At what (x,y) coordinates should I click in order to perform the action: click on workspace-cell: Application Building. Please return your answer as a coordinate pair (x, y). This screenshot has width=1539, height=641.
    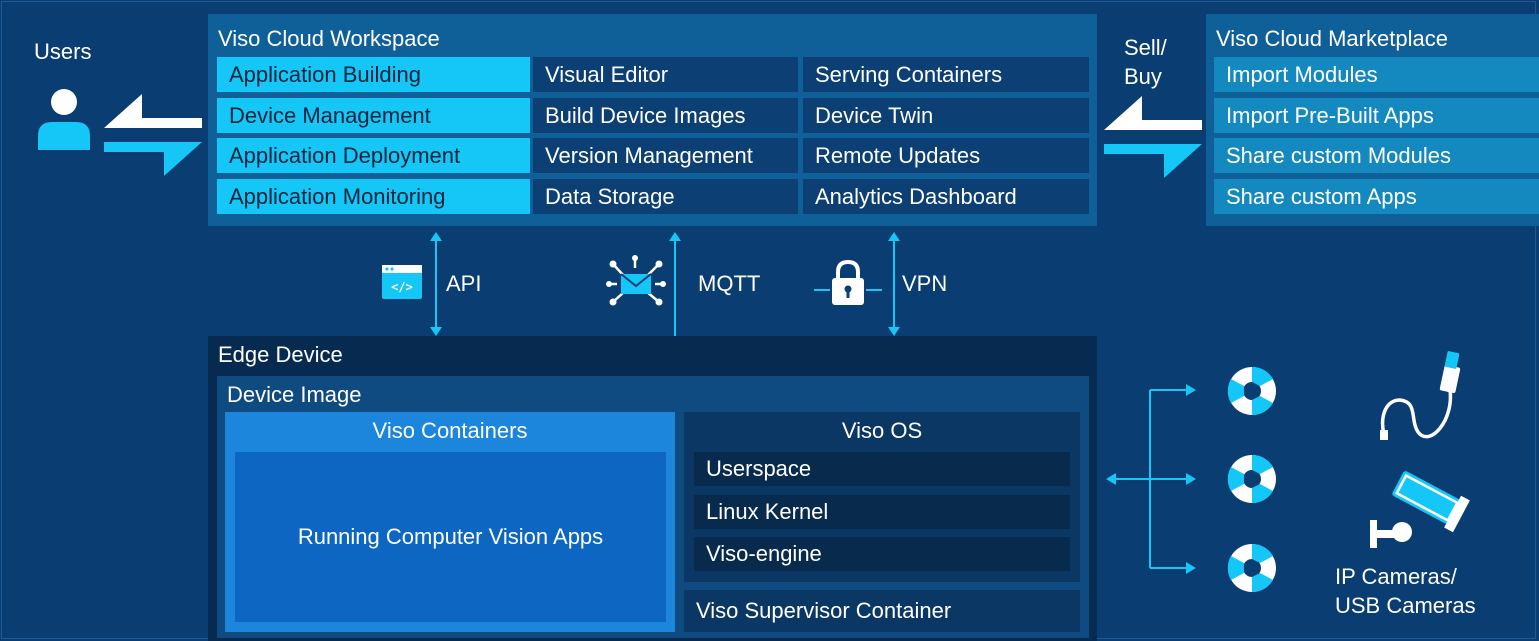
    Looking at the image, I should click on (373, 74).